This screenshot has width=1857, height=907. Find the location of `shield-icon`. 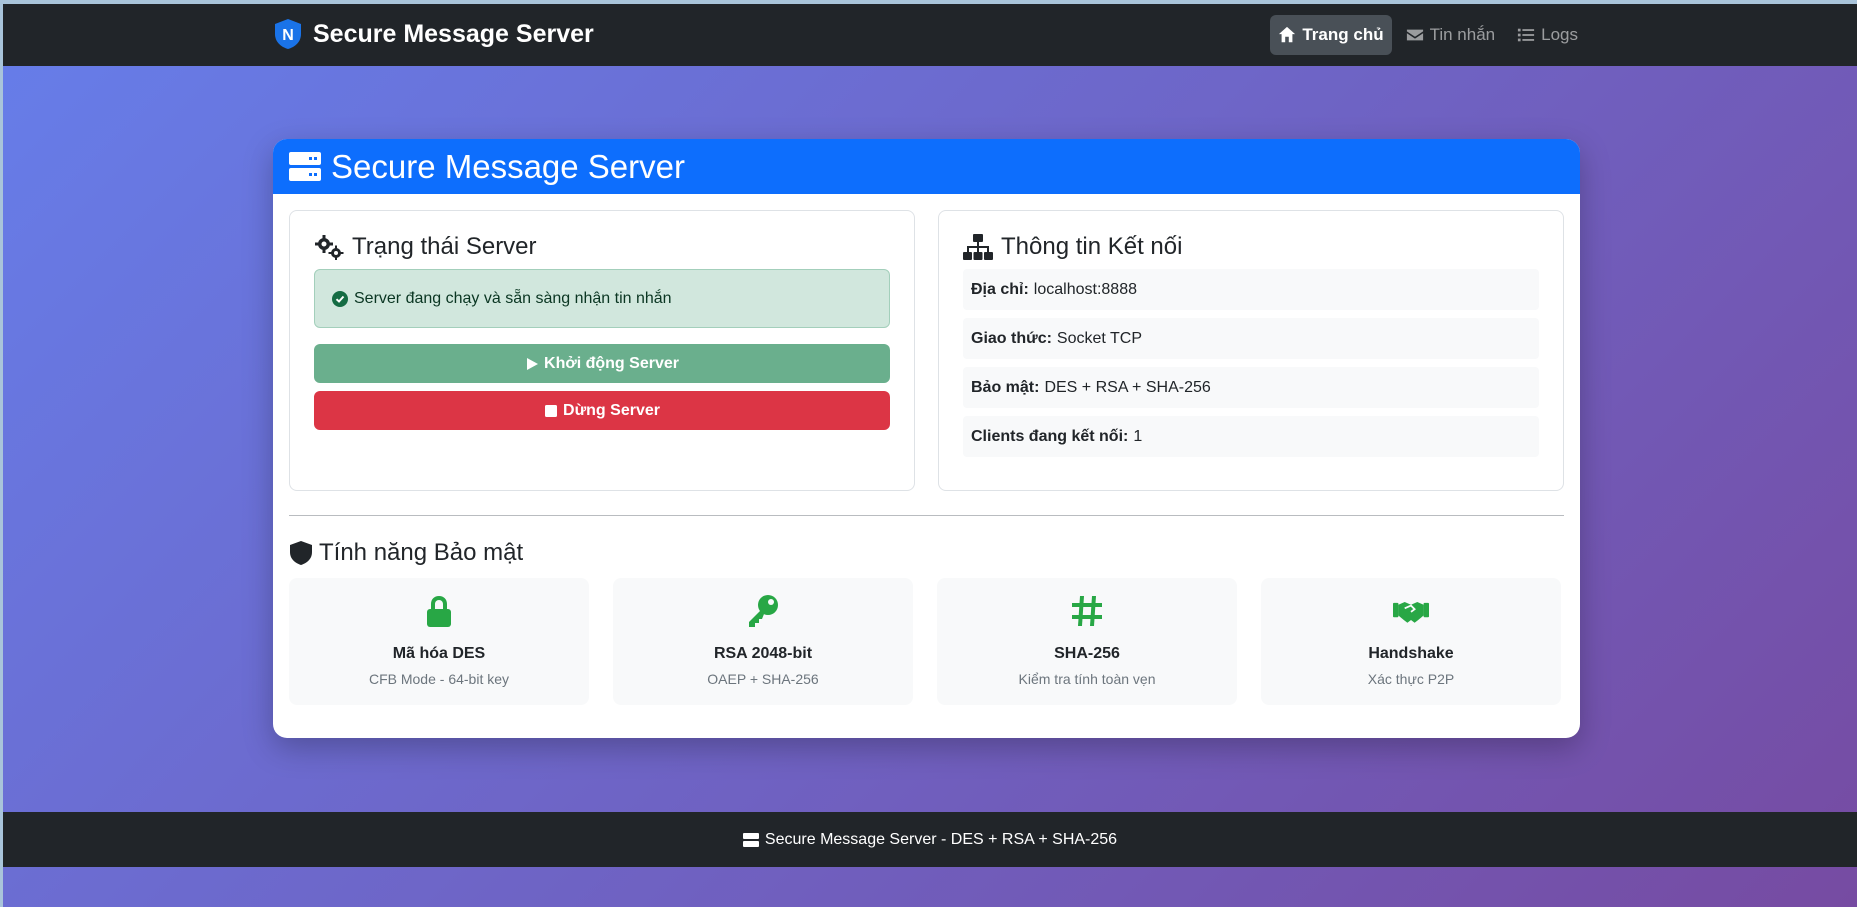

shield-icon is located at coordinates (301, 553).